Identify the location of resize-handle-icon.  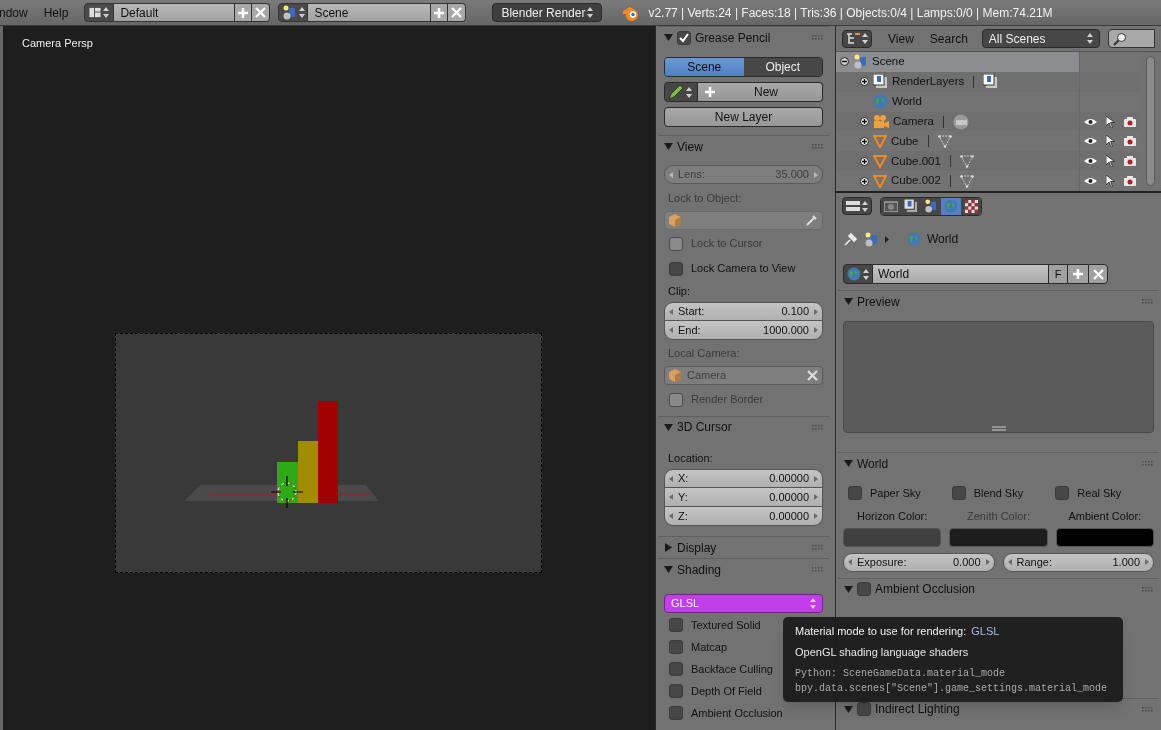
(998, 428).